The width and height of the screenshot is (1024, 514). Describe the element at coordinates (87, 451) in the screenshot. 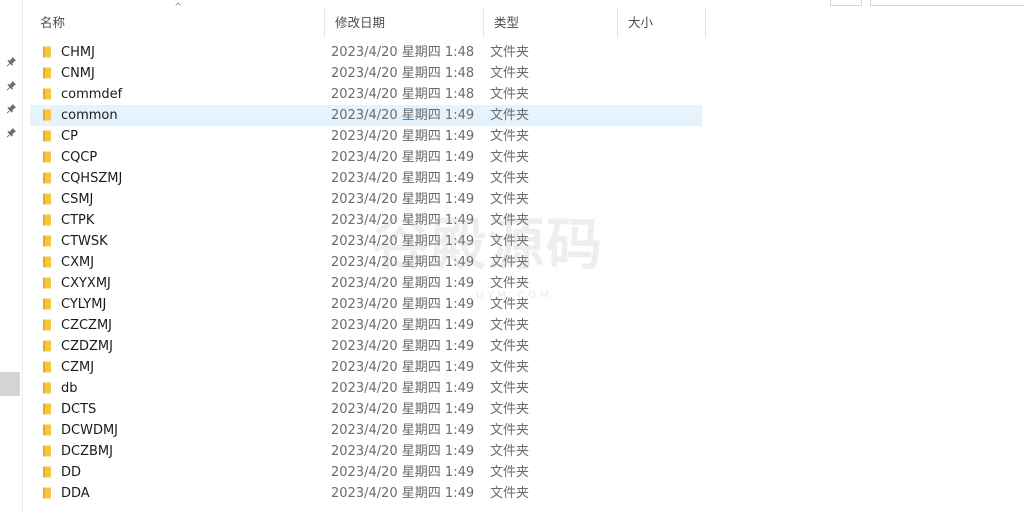

I see `file-name: DCZBMJ` at that location.